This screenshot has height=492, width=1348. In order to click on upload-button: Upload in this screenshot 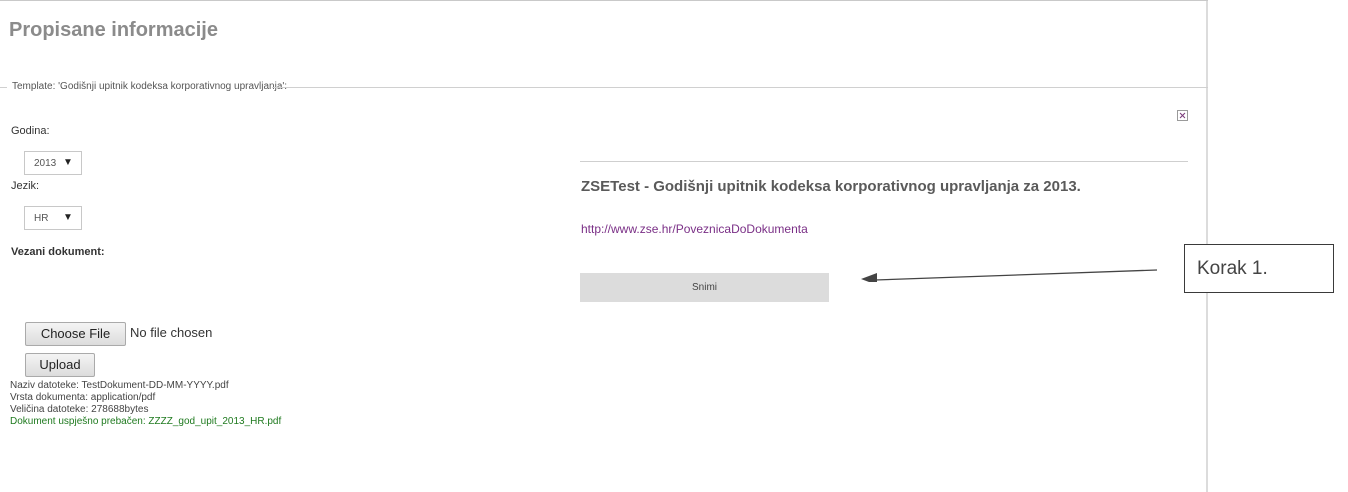, I will do `click(60, 365)`.